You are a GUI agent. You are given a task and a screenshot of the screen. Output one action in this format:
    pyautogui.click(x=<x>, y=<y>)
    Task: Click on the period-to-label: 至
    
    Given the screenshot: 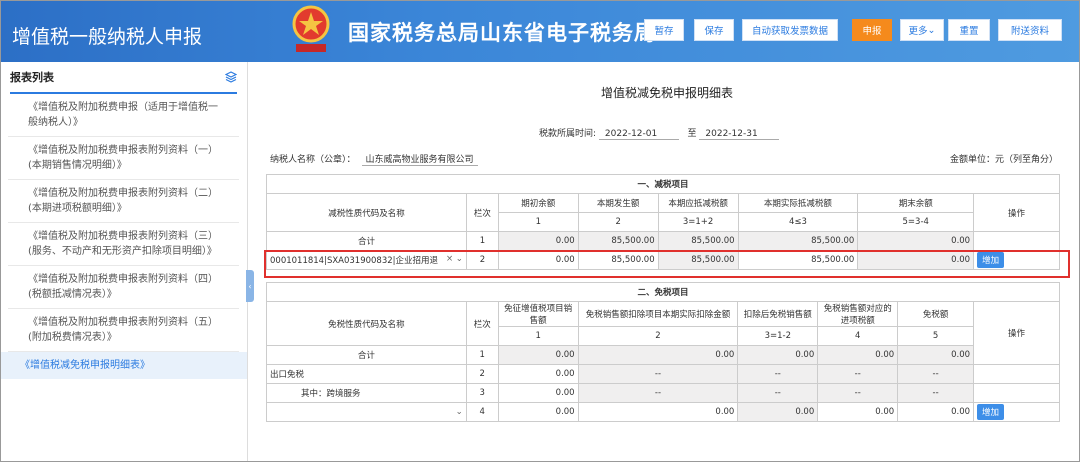 What is the action you would take?
    pyautogui.click(x=692, y=134)
    